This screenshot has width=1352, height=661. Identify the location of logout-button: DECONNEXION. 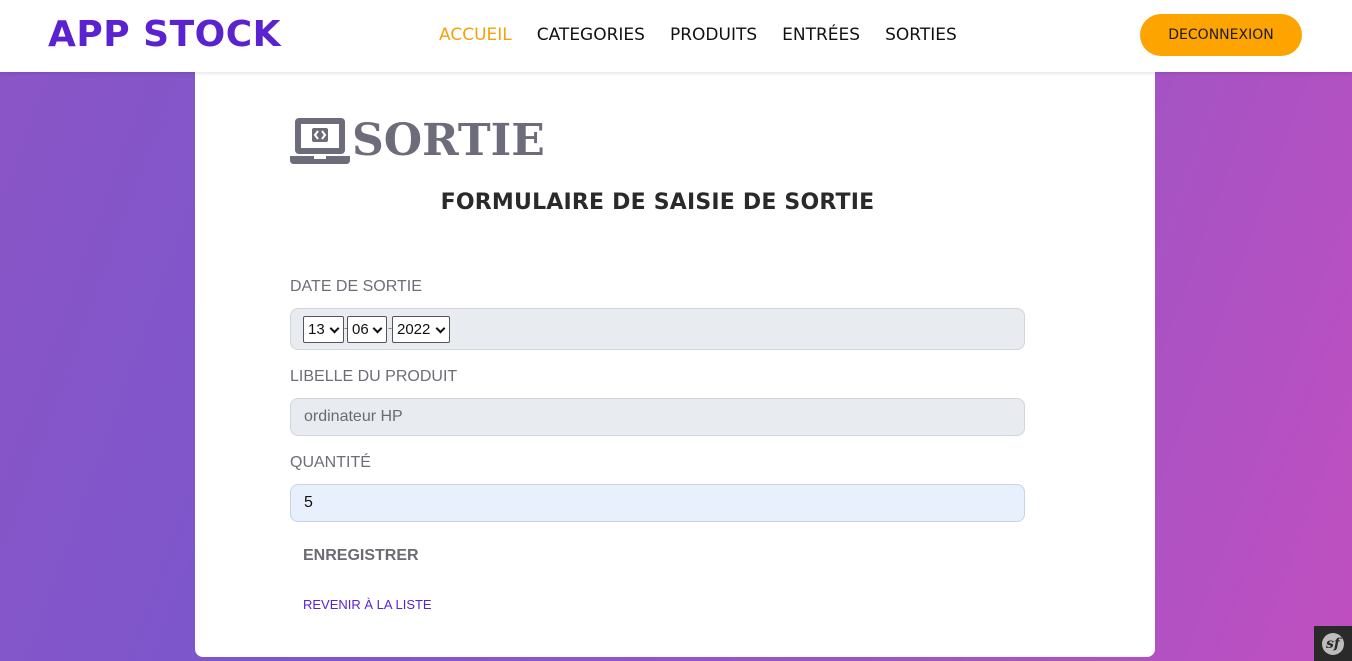
(1221, 35).